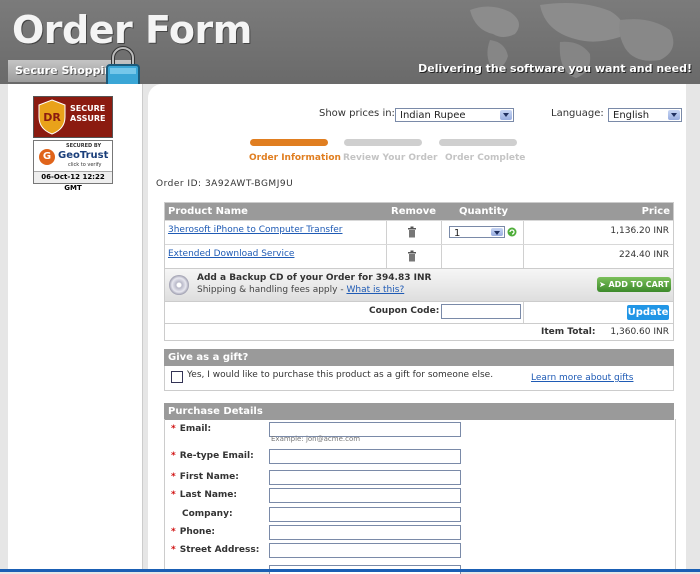  What do you see at coordinates (357, 113) in the screenshot?
I see `prices-label: Show prices in:` at bounding box center [357, 113].